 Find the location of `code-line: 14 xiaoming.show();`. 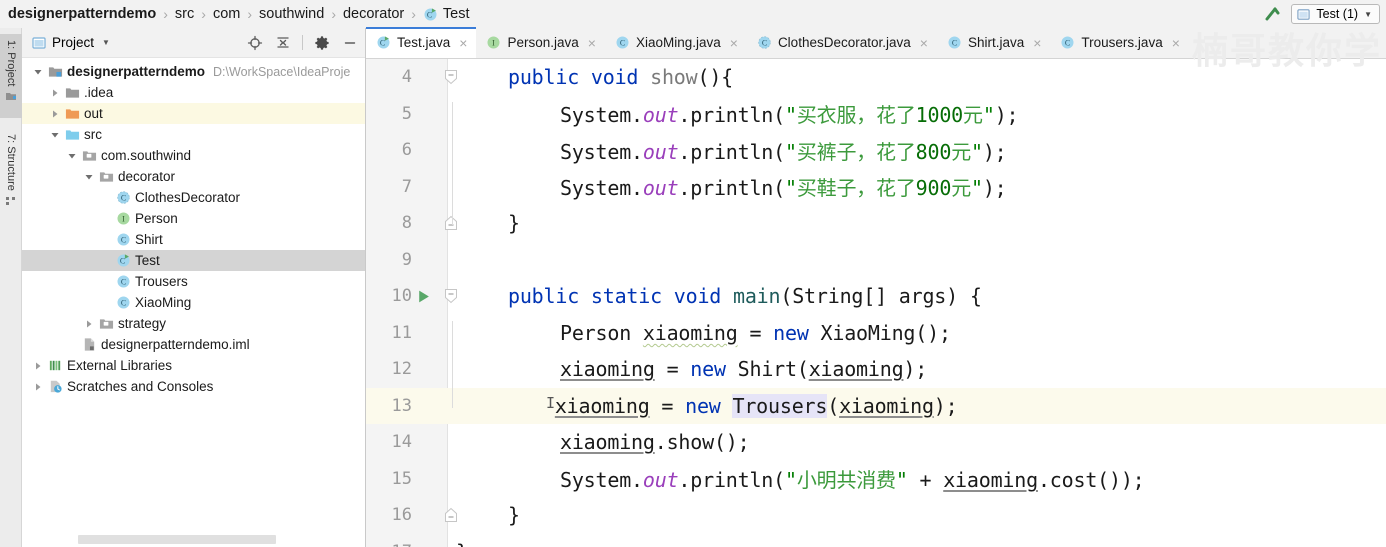

code-line: 14 xiaoming.show(); is located at coordinates (876, 442).